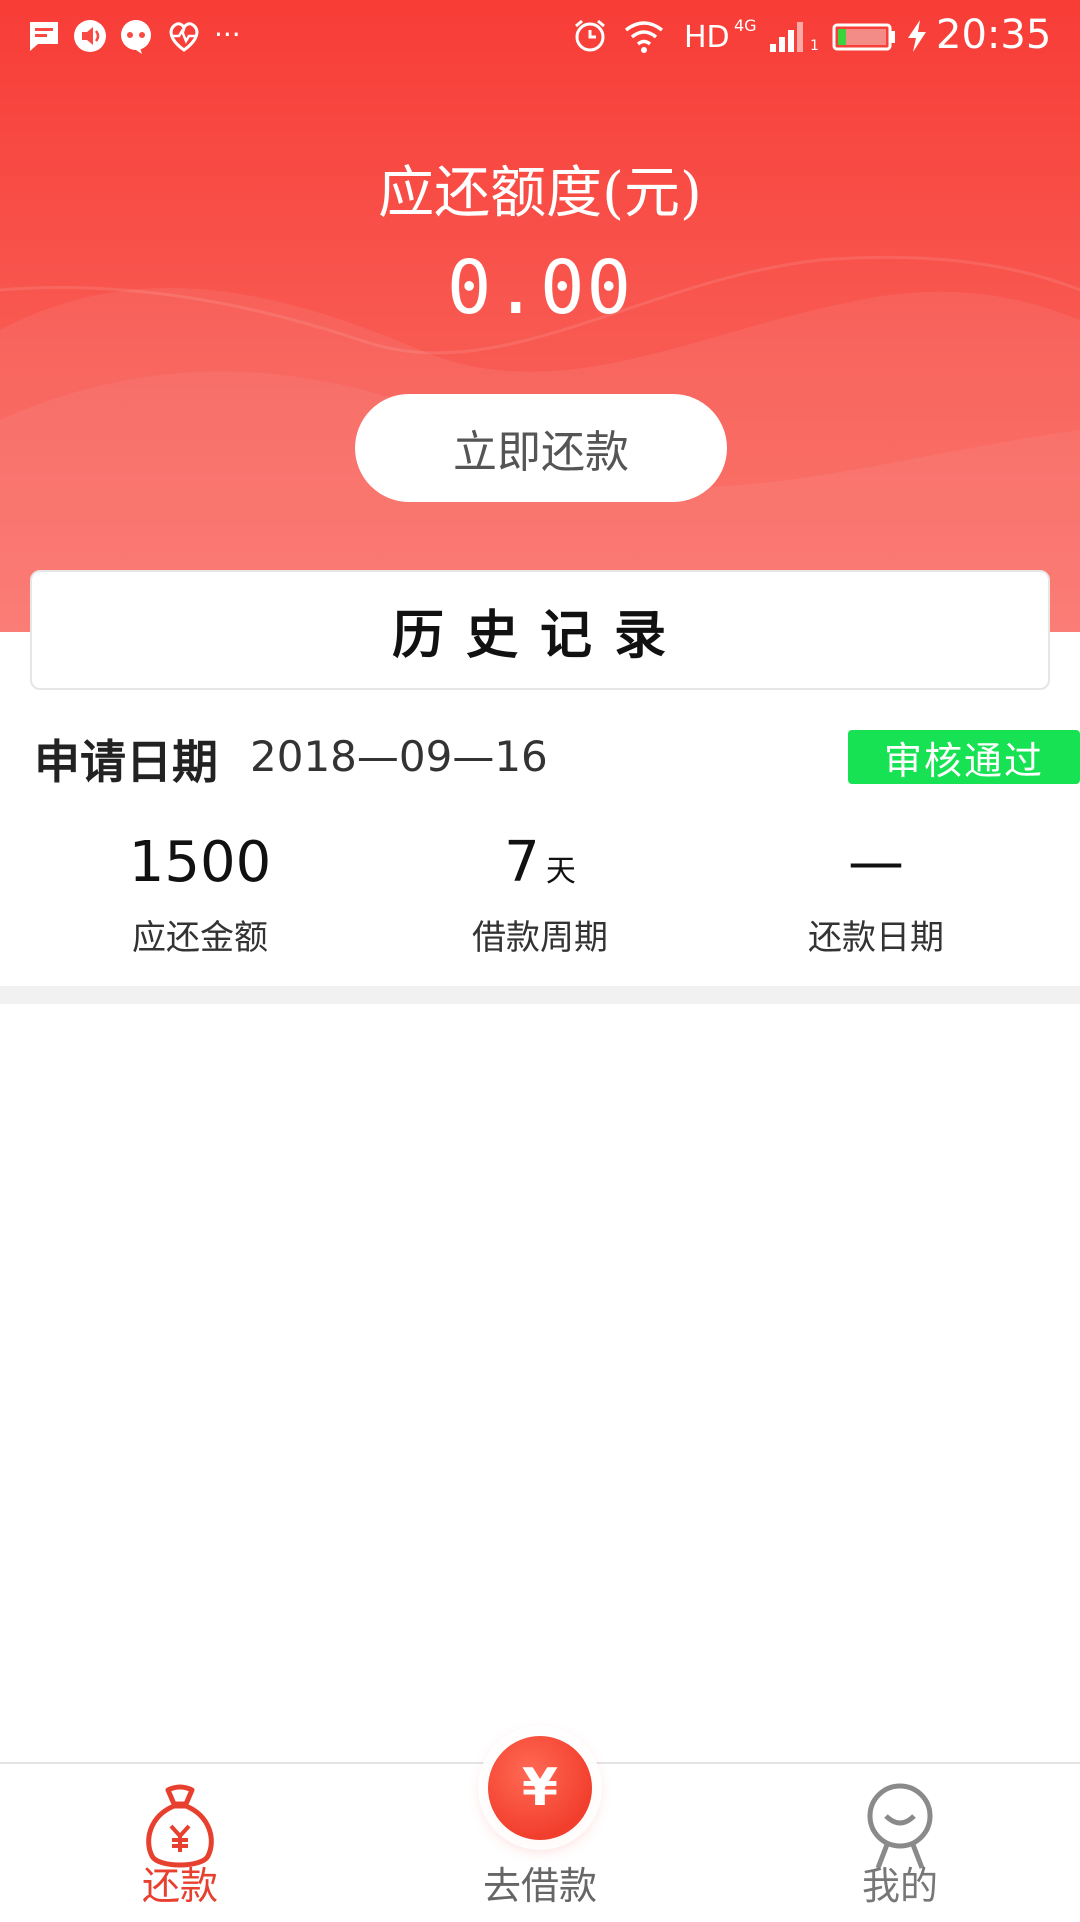 Image resolution: width=1080 pixels, height=1922 pixels. What do you see at coordinates (540, 938) in the screenshot?
I see `stat-period-label: 借款周期` at bounding box center [540, 938].